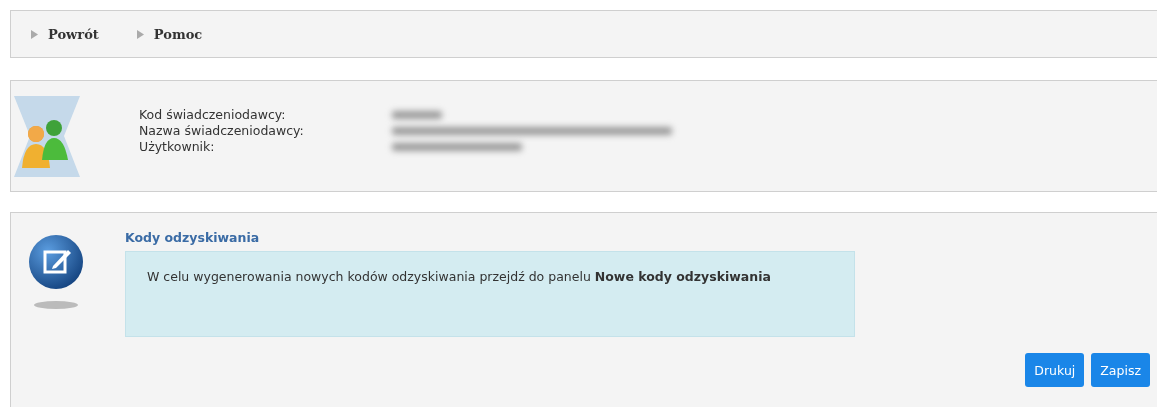 The image size is (1157, 407). I want to click on action-button: Zapisz, so click(1120, 370).